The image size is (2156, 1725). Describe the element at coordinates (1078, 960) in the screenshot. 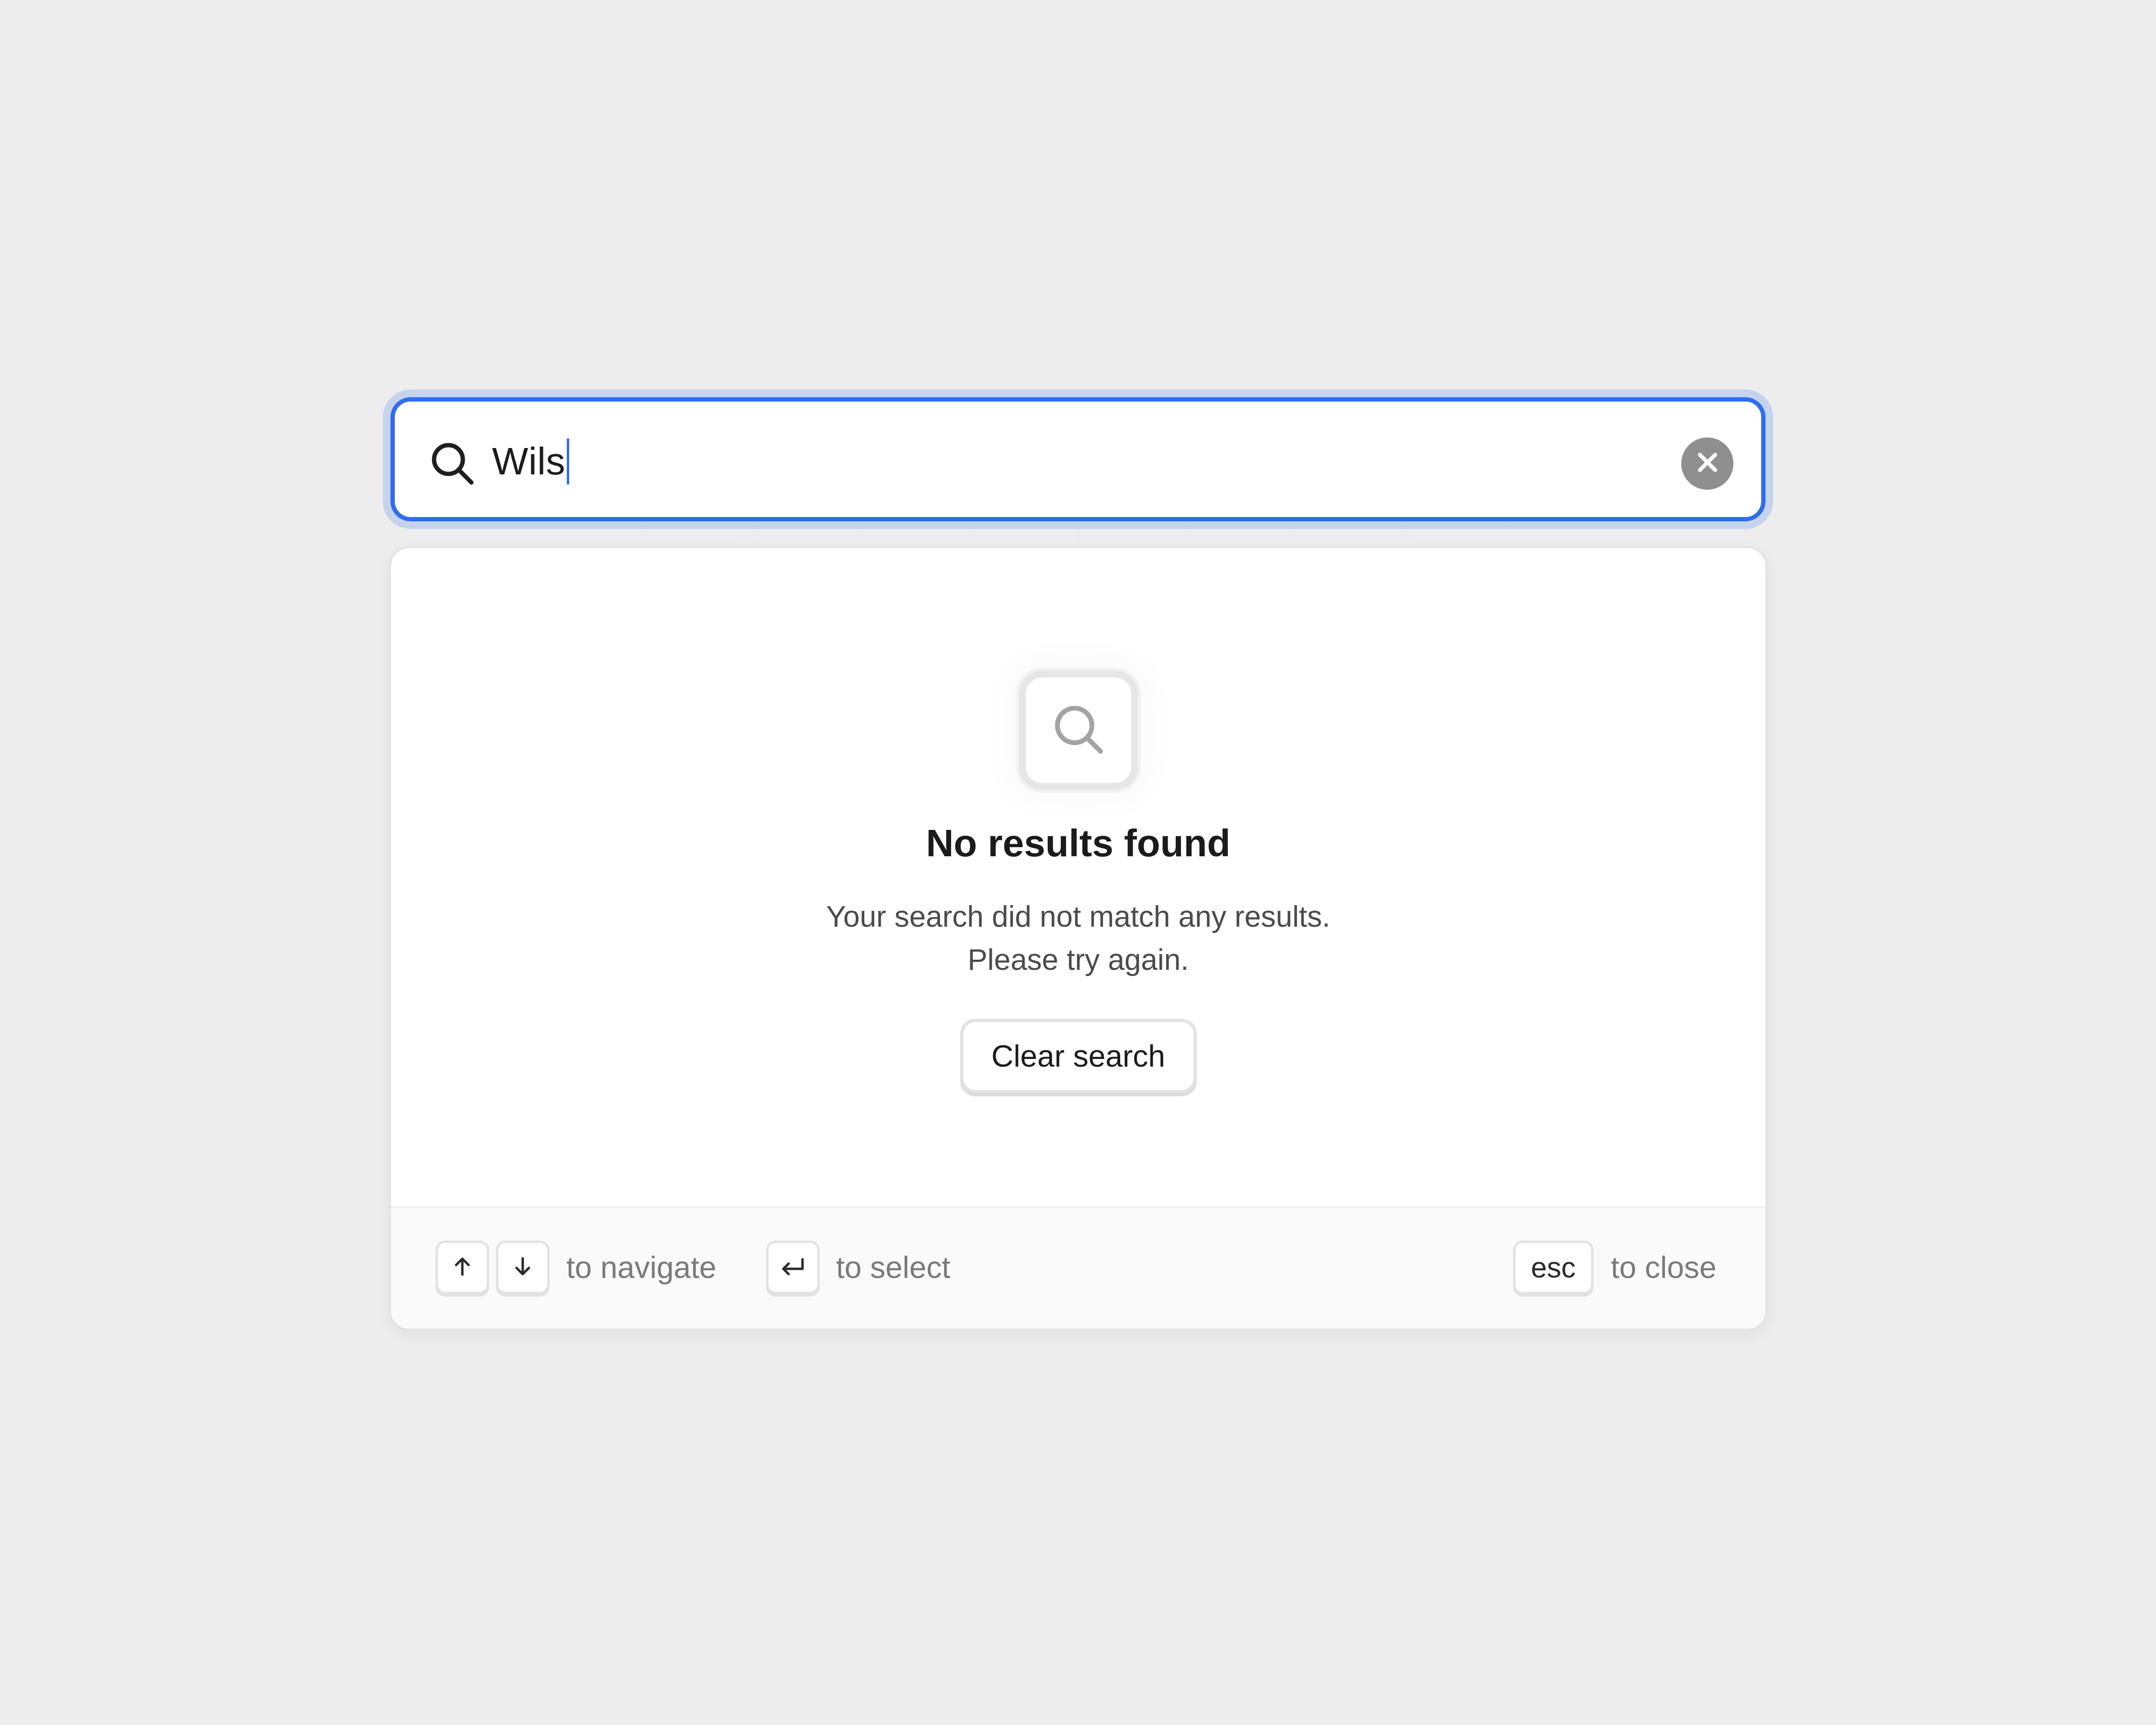

I see `empty-state-message-line-2: Please try again.` at that location.